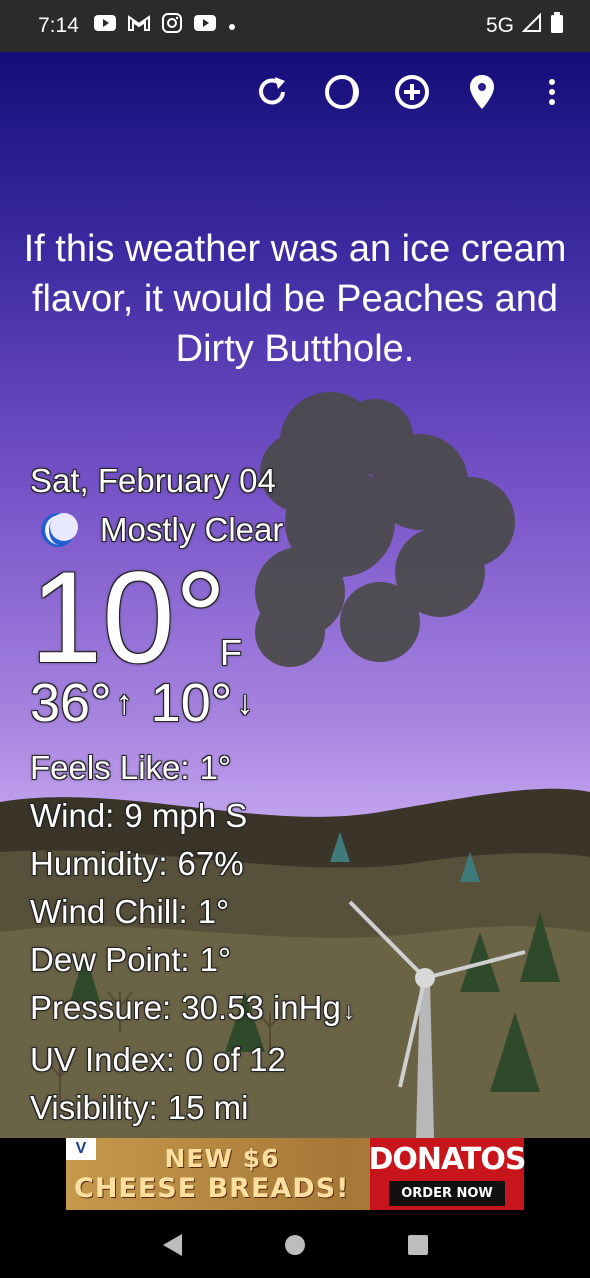 This screenshot has height=1278, width=590. What do you see at coordinates (109, 911) in the screenshot?
I see `detail-label: Wind Chill:` at bounding box center [109, 911].